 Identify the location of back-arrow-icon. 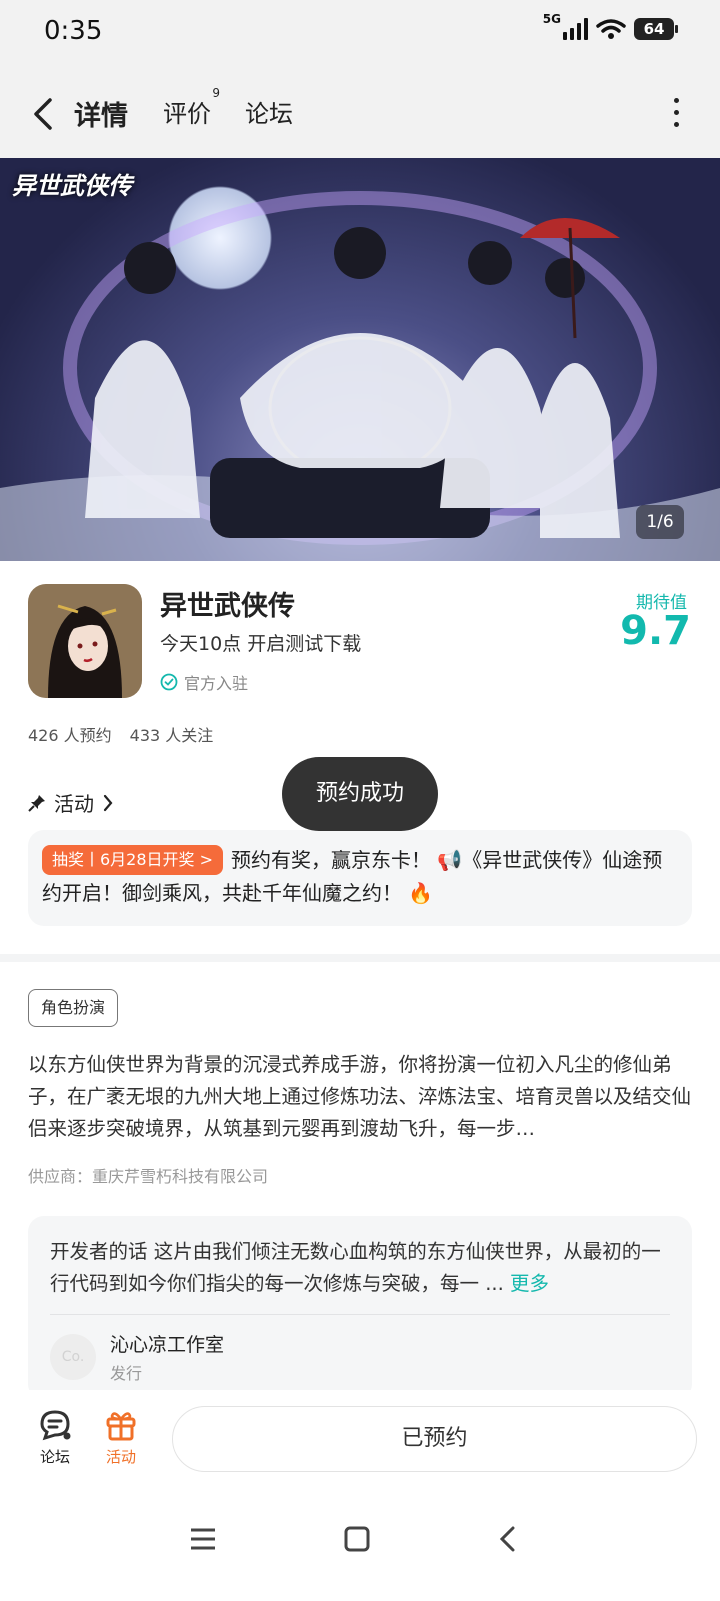
(44, 114).